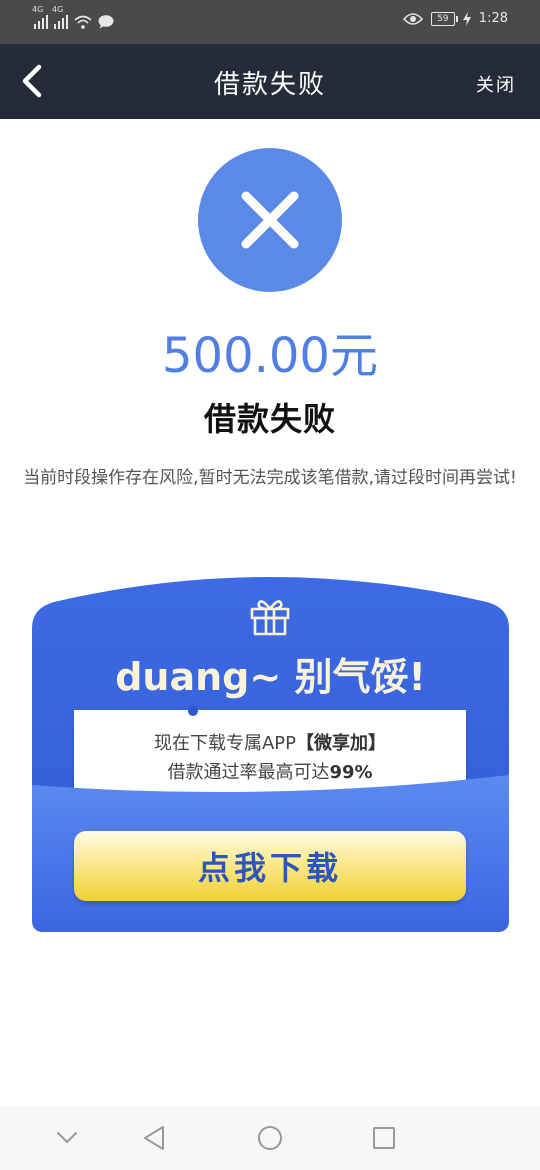 The height and width of the screenshot is (1170, 540). Describe the element at coordinates (493, 18) in the screenshot. I see `status-time: 1:28` at that location.